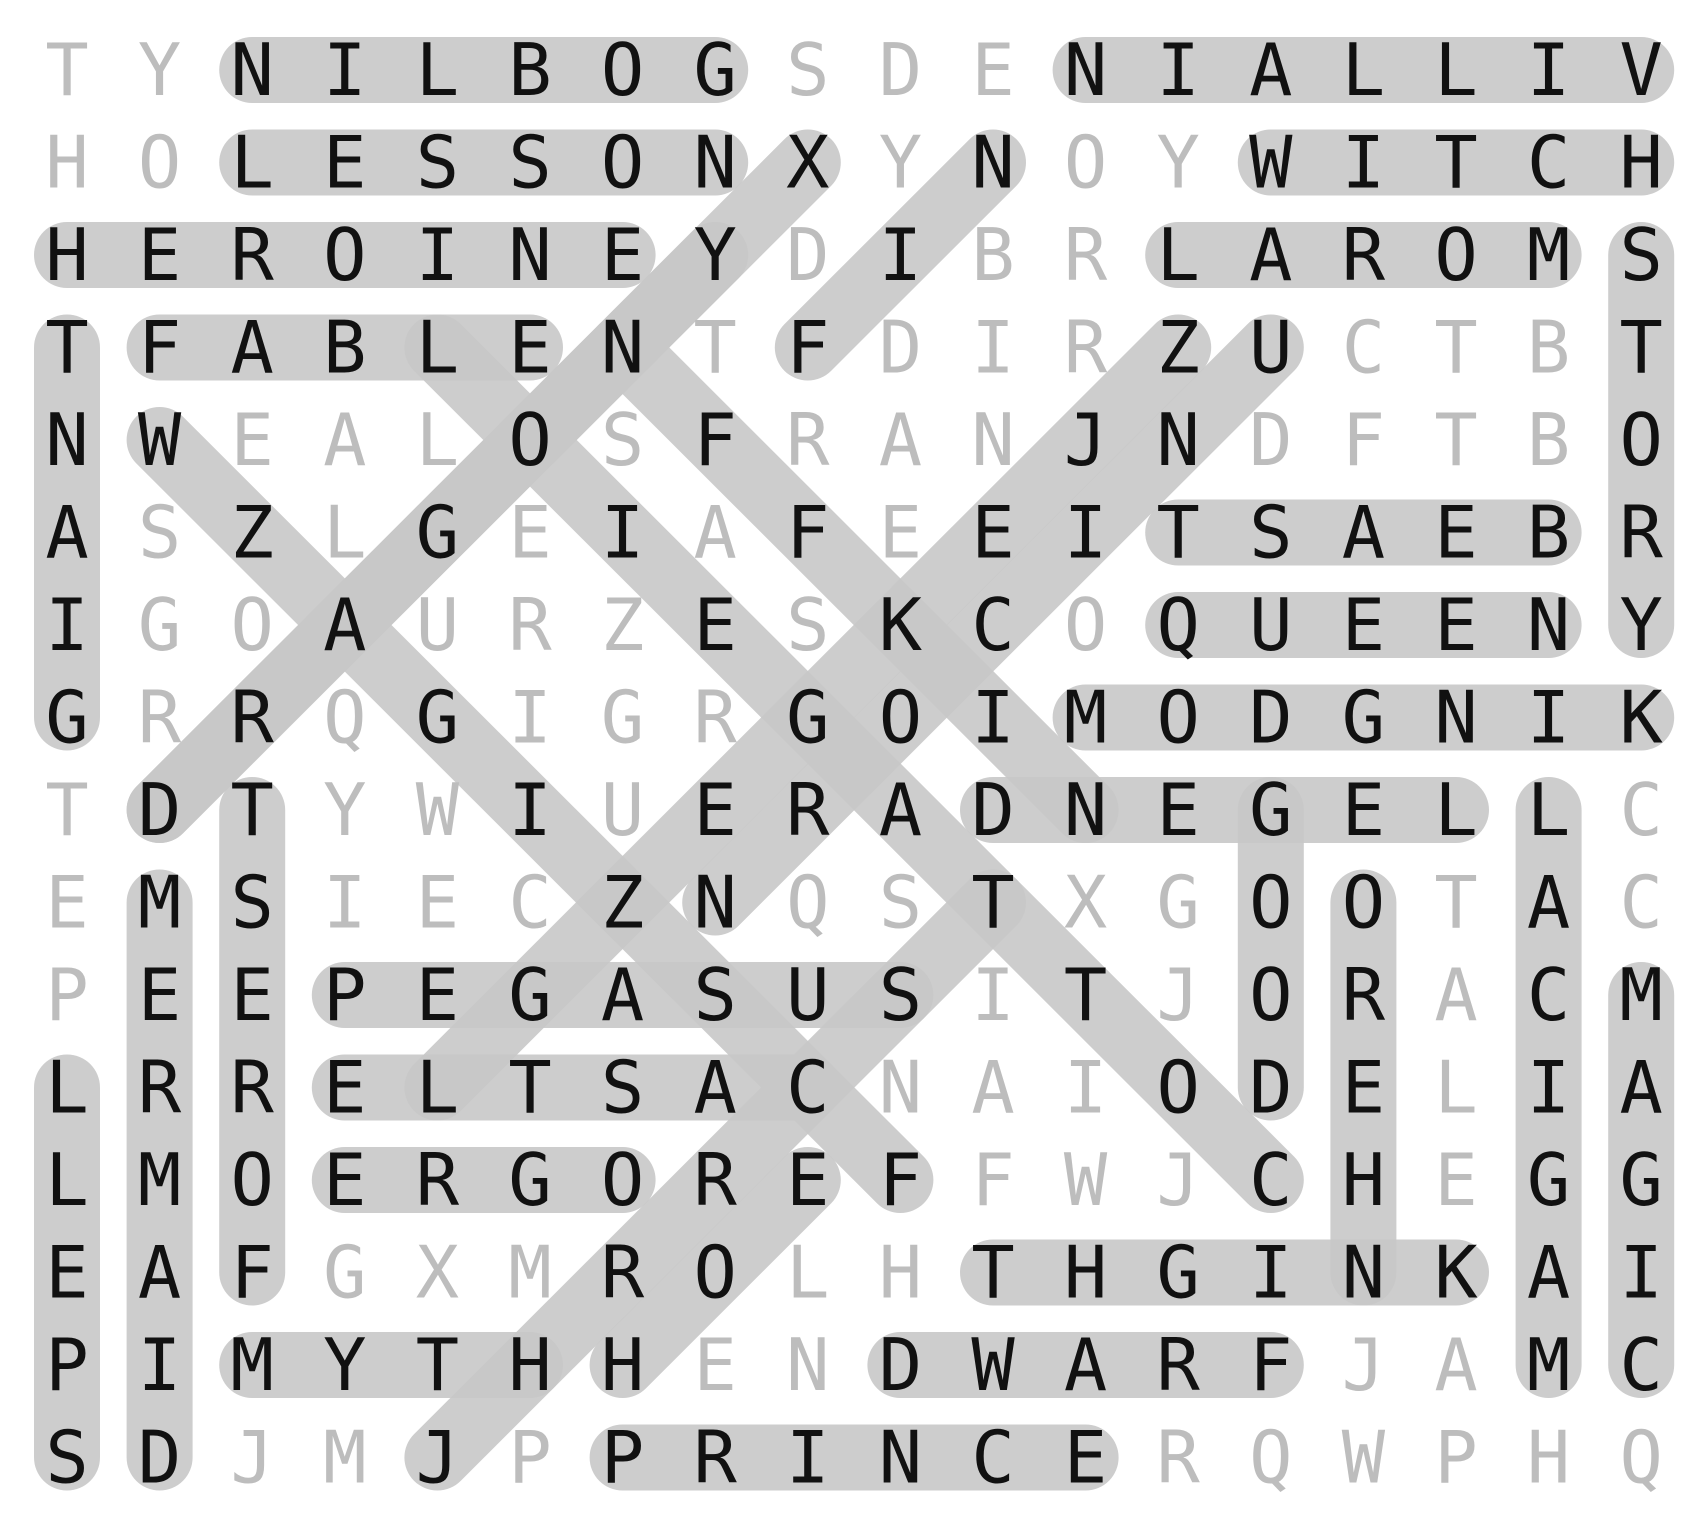 The width and height of the screenshot is (1696, 1513). I want to click on grid-letter: Z, so click(1178, 348).